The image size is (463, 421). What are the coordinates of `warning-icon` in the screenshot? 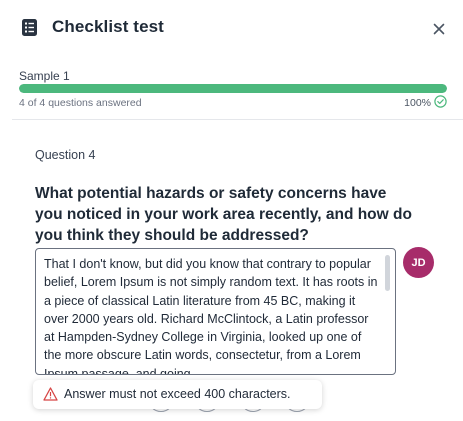 It's located at (50, 394).